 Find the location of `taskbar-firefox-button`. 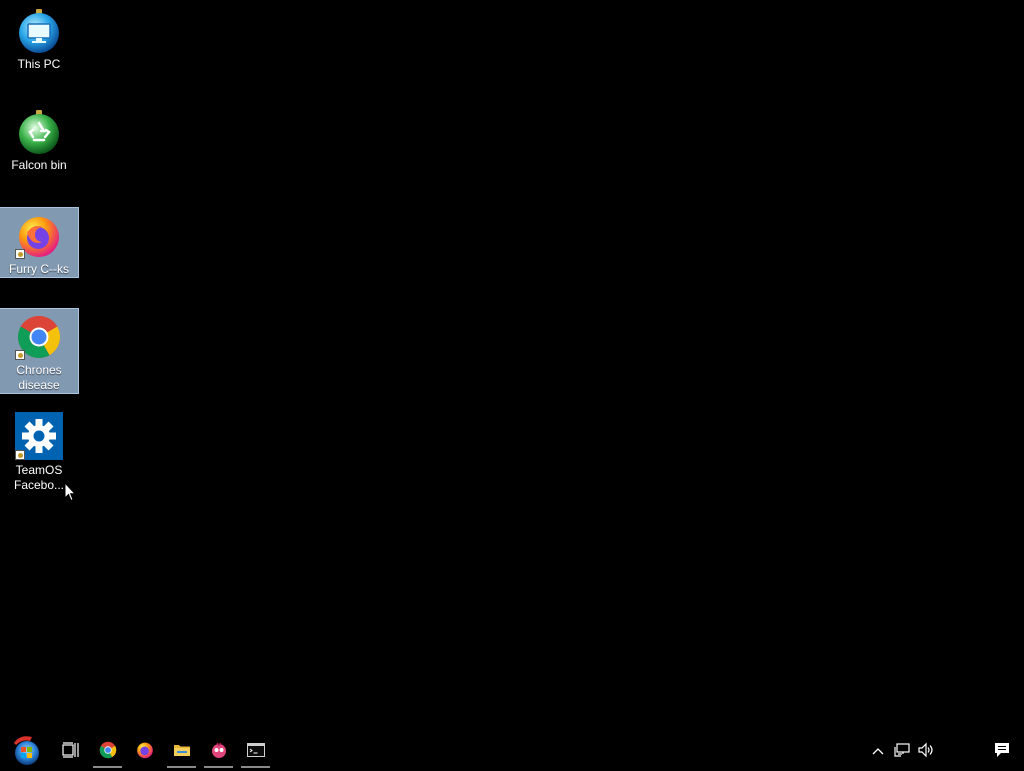

taskbar-firefox-button is located at coordinates (144, 752).